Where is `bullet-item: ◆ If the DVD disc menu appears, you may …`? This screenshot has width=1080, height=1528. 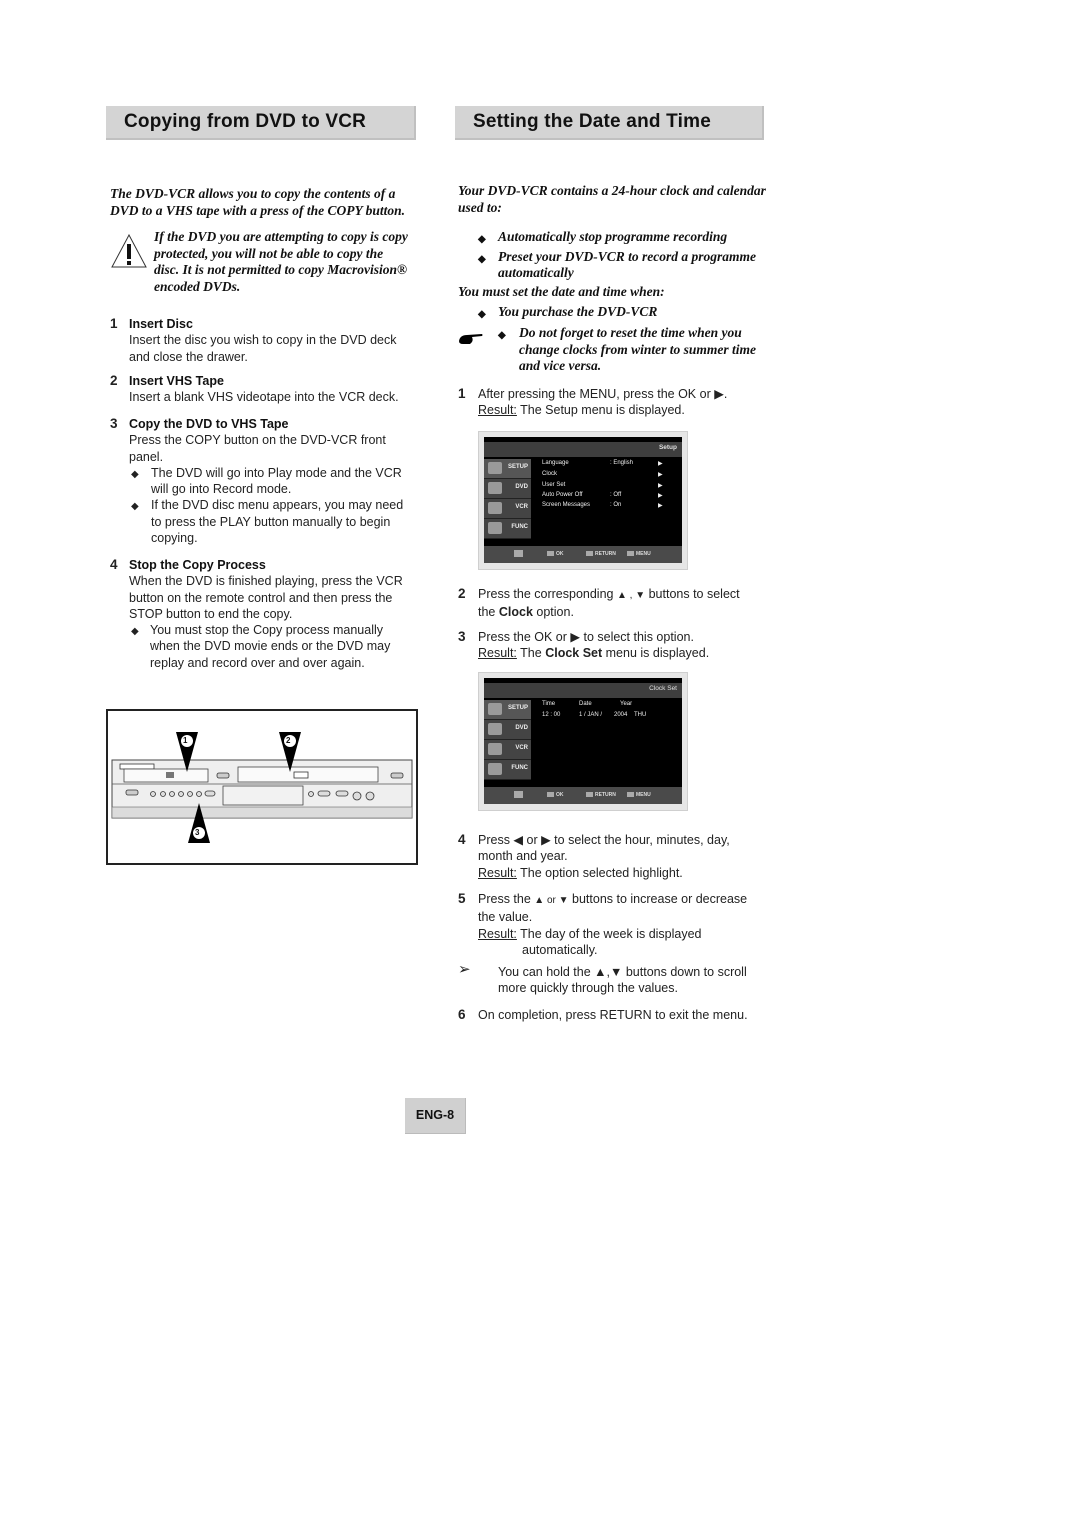
bullet-item: ◆ If the DVD disc menu appears, you may … is located at coordinates (274, 521).